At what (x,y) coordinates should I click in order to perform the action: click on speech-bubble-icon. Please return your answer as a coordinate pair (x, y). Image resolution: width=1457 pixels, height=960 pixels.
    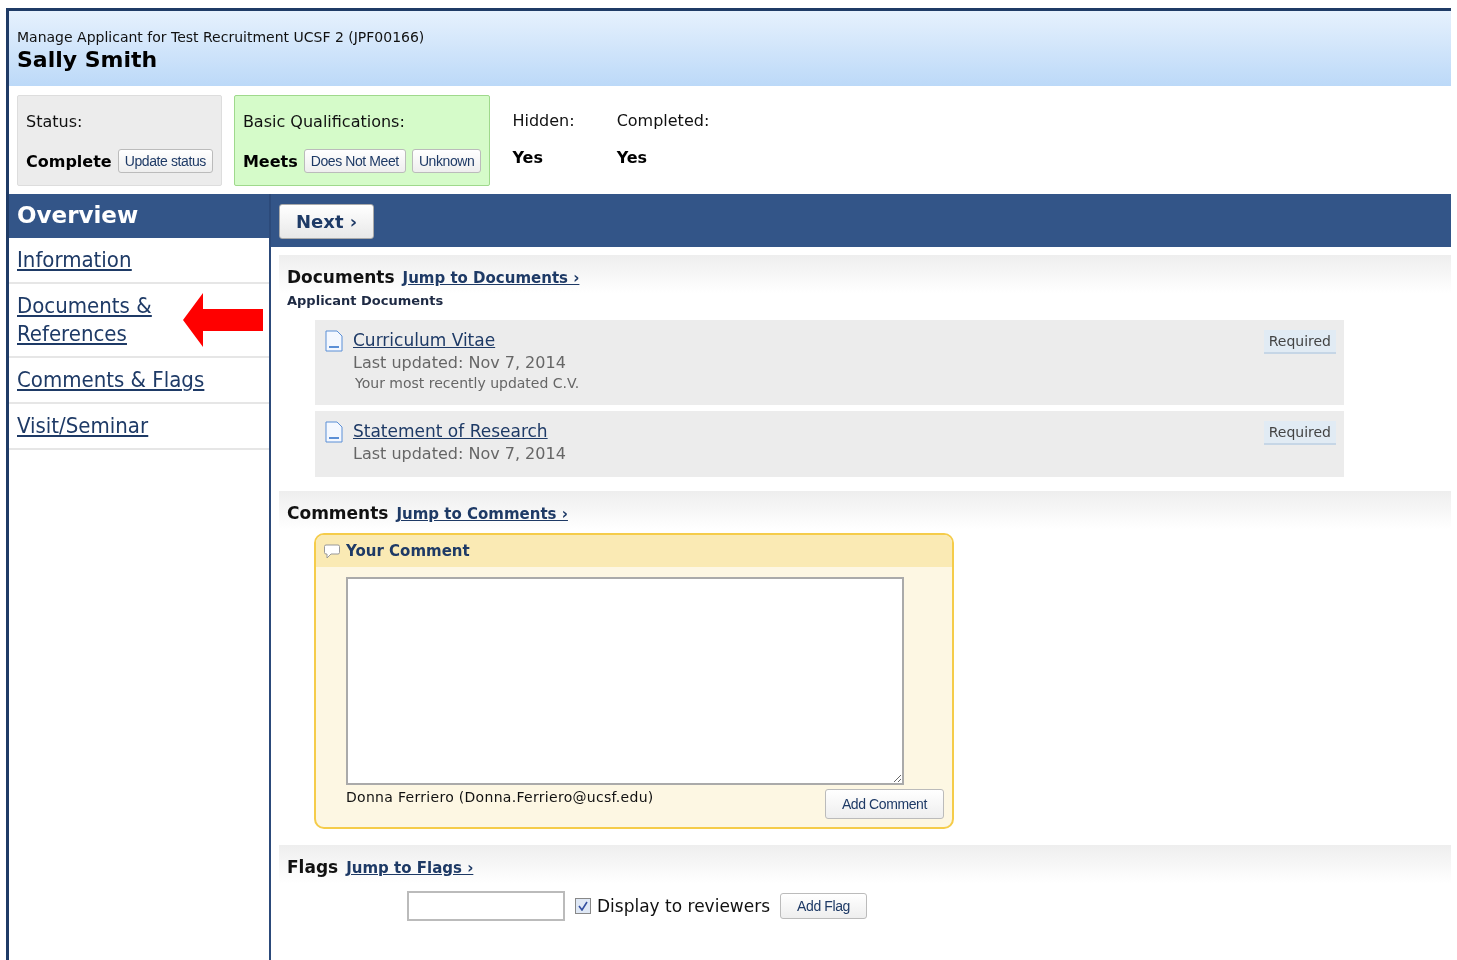
    Looking at the image, I should click on (332, 551).